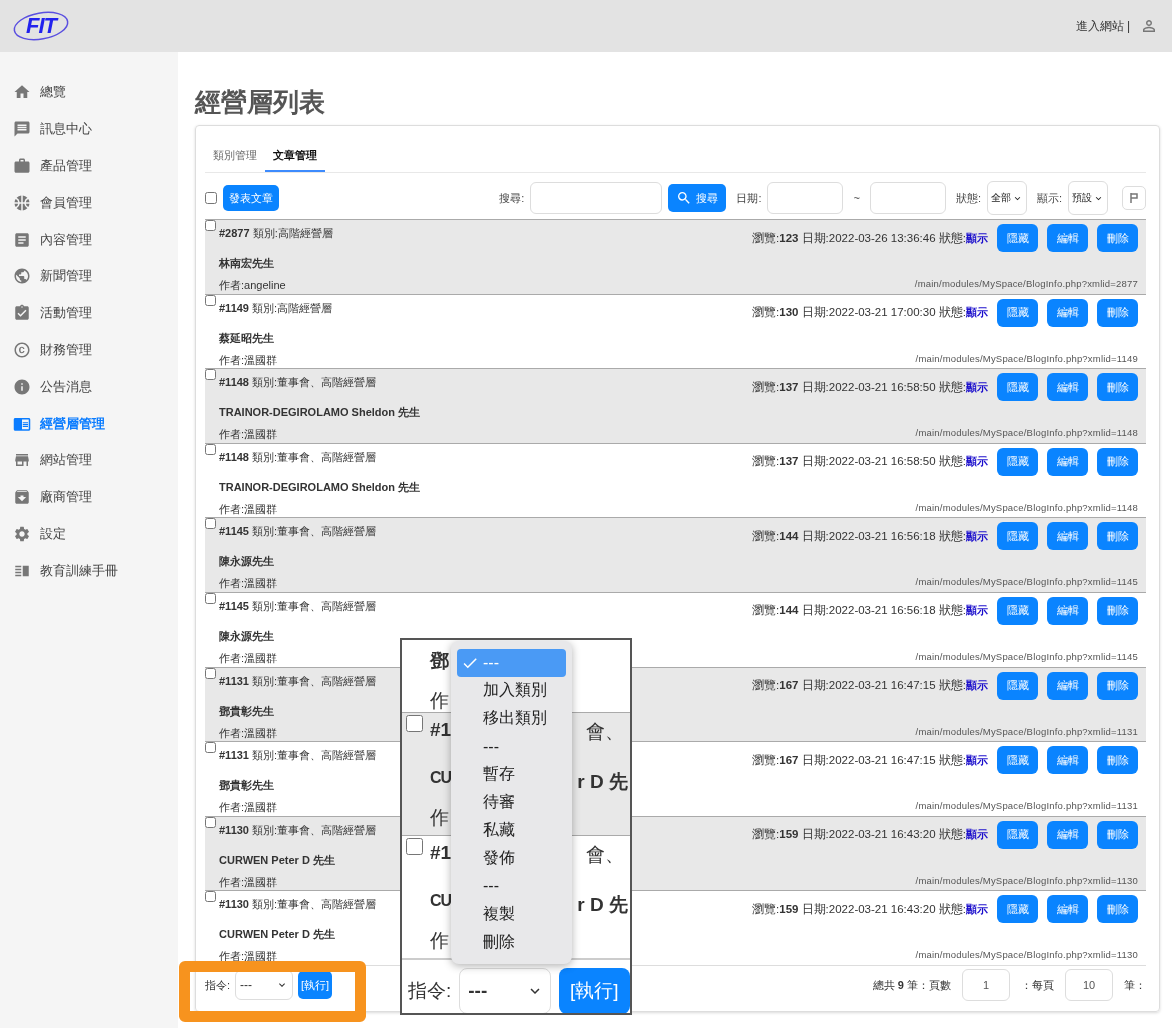  Describe the element at coordinates (89, 423) in the screenshot. I see `sidebar-item: 經營層管理` at that location.